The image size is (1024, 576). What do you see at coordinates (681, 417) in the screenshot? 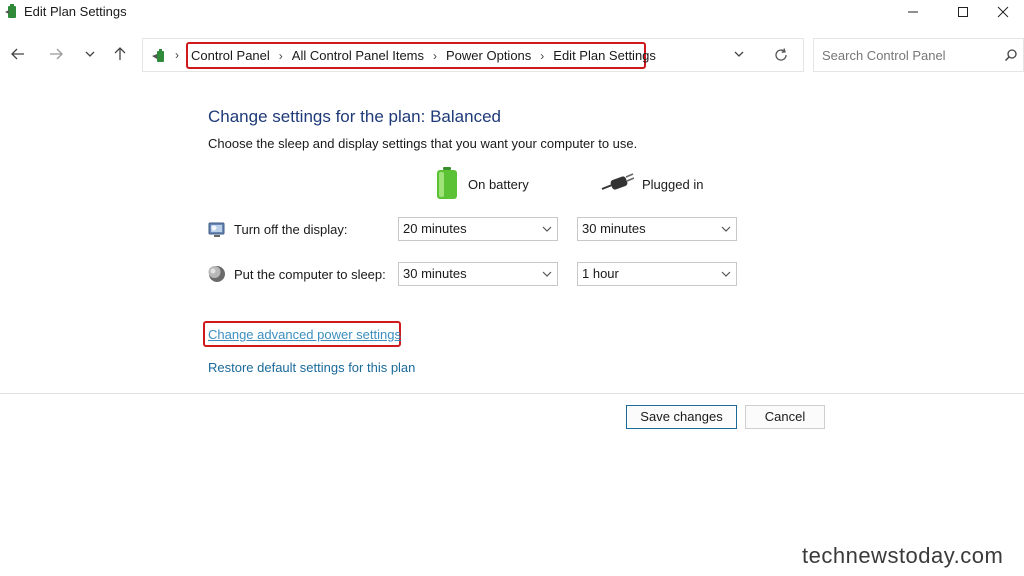
I see `save-changes-button: Save changes` at bounding box center [681, 417].